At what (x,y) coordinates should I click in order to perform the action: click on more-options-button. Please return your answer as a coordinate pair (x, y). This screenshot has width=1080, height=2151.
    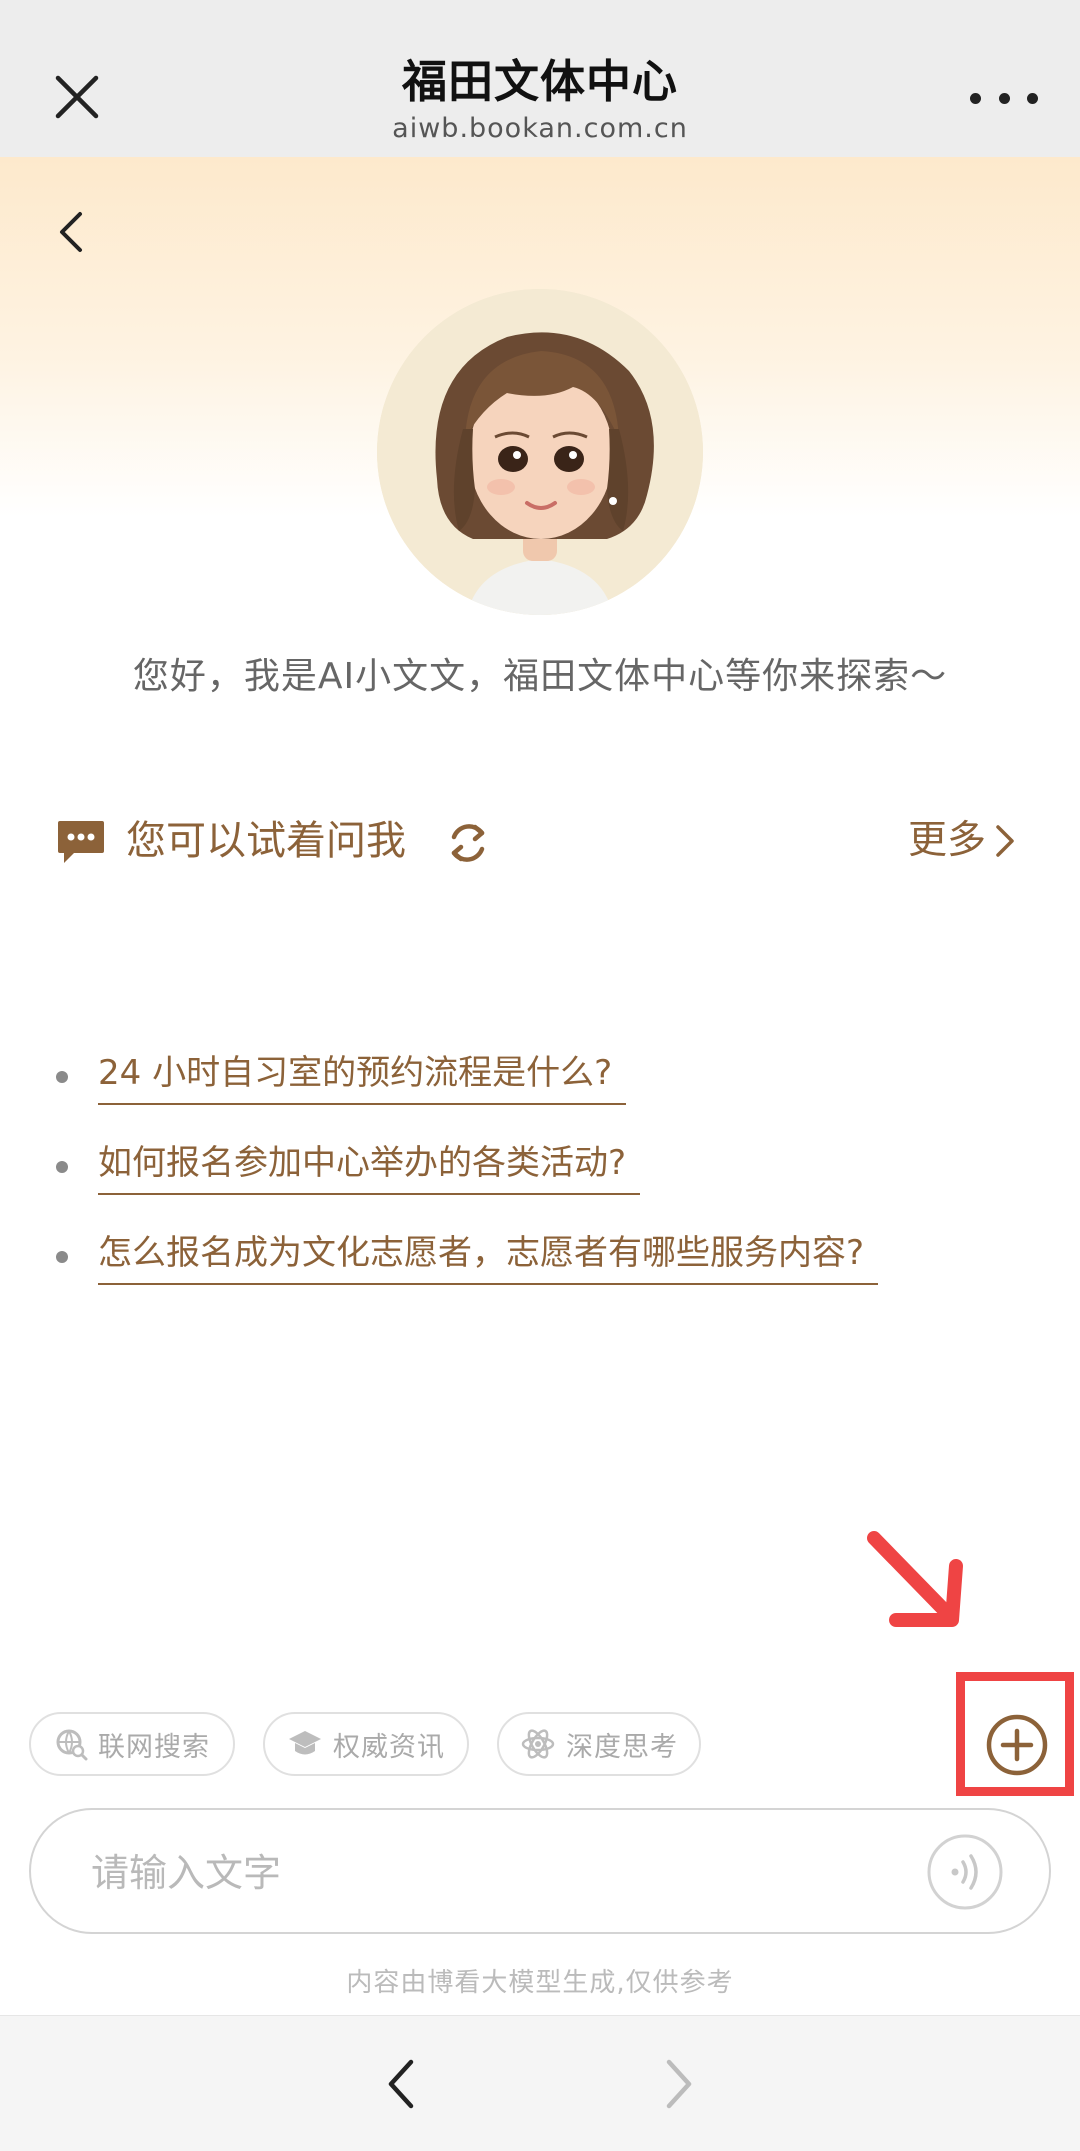
    Looking at the image, I should click on (1004, 98).